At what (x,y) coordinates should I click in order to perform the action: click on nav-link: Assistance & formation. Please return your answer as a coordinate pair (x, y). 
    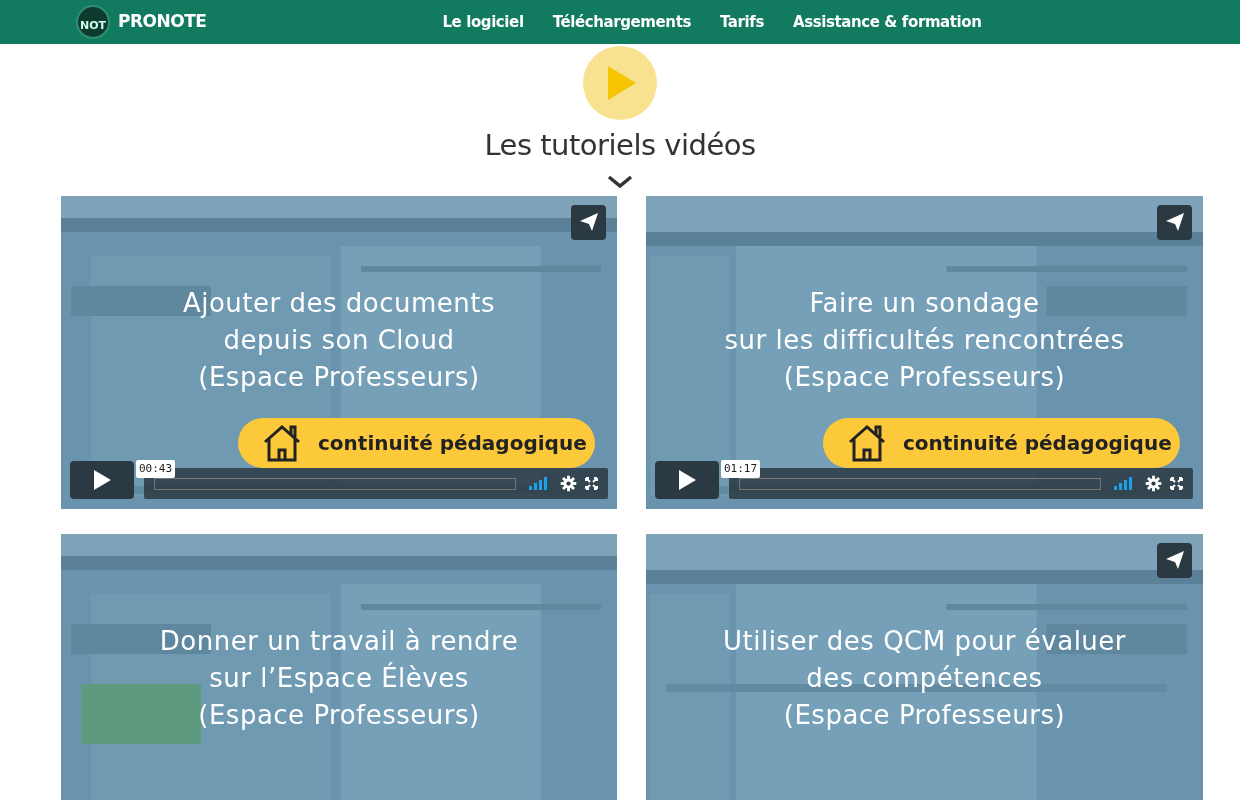
    Looking at the image, I should click on (887, 22).